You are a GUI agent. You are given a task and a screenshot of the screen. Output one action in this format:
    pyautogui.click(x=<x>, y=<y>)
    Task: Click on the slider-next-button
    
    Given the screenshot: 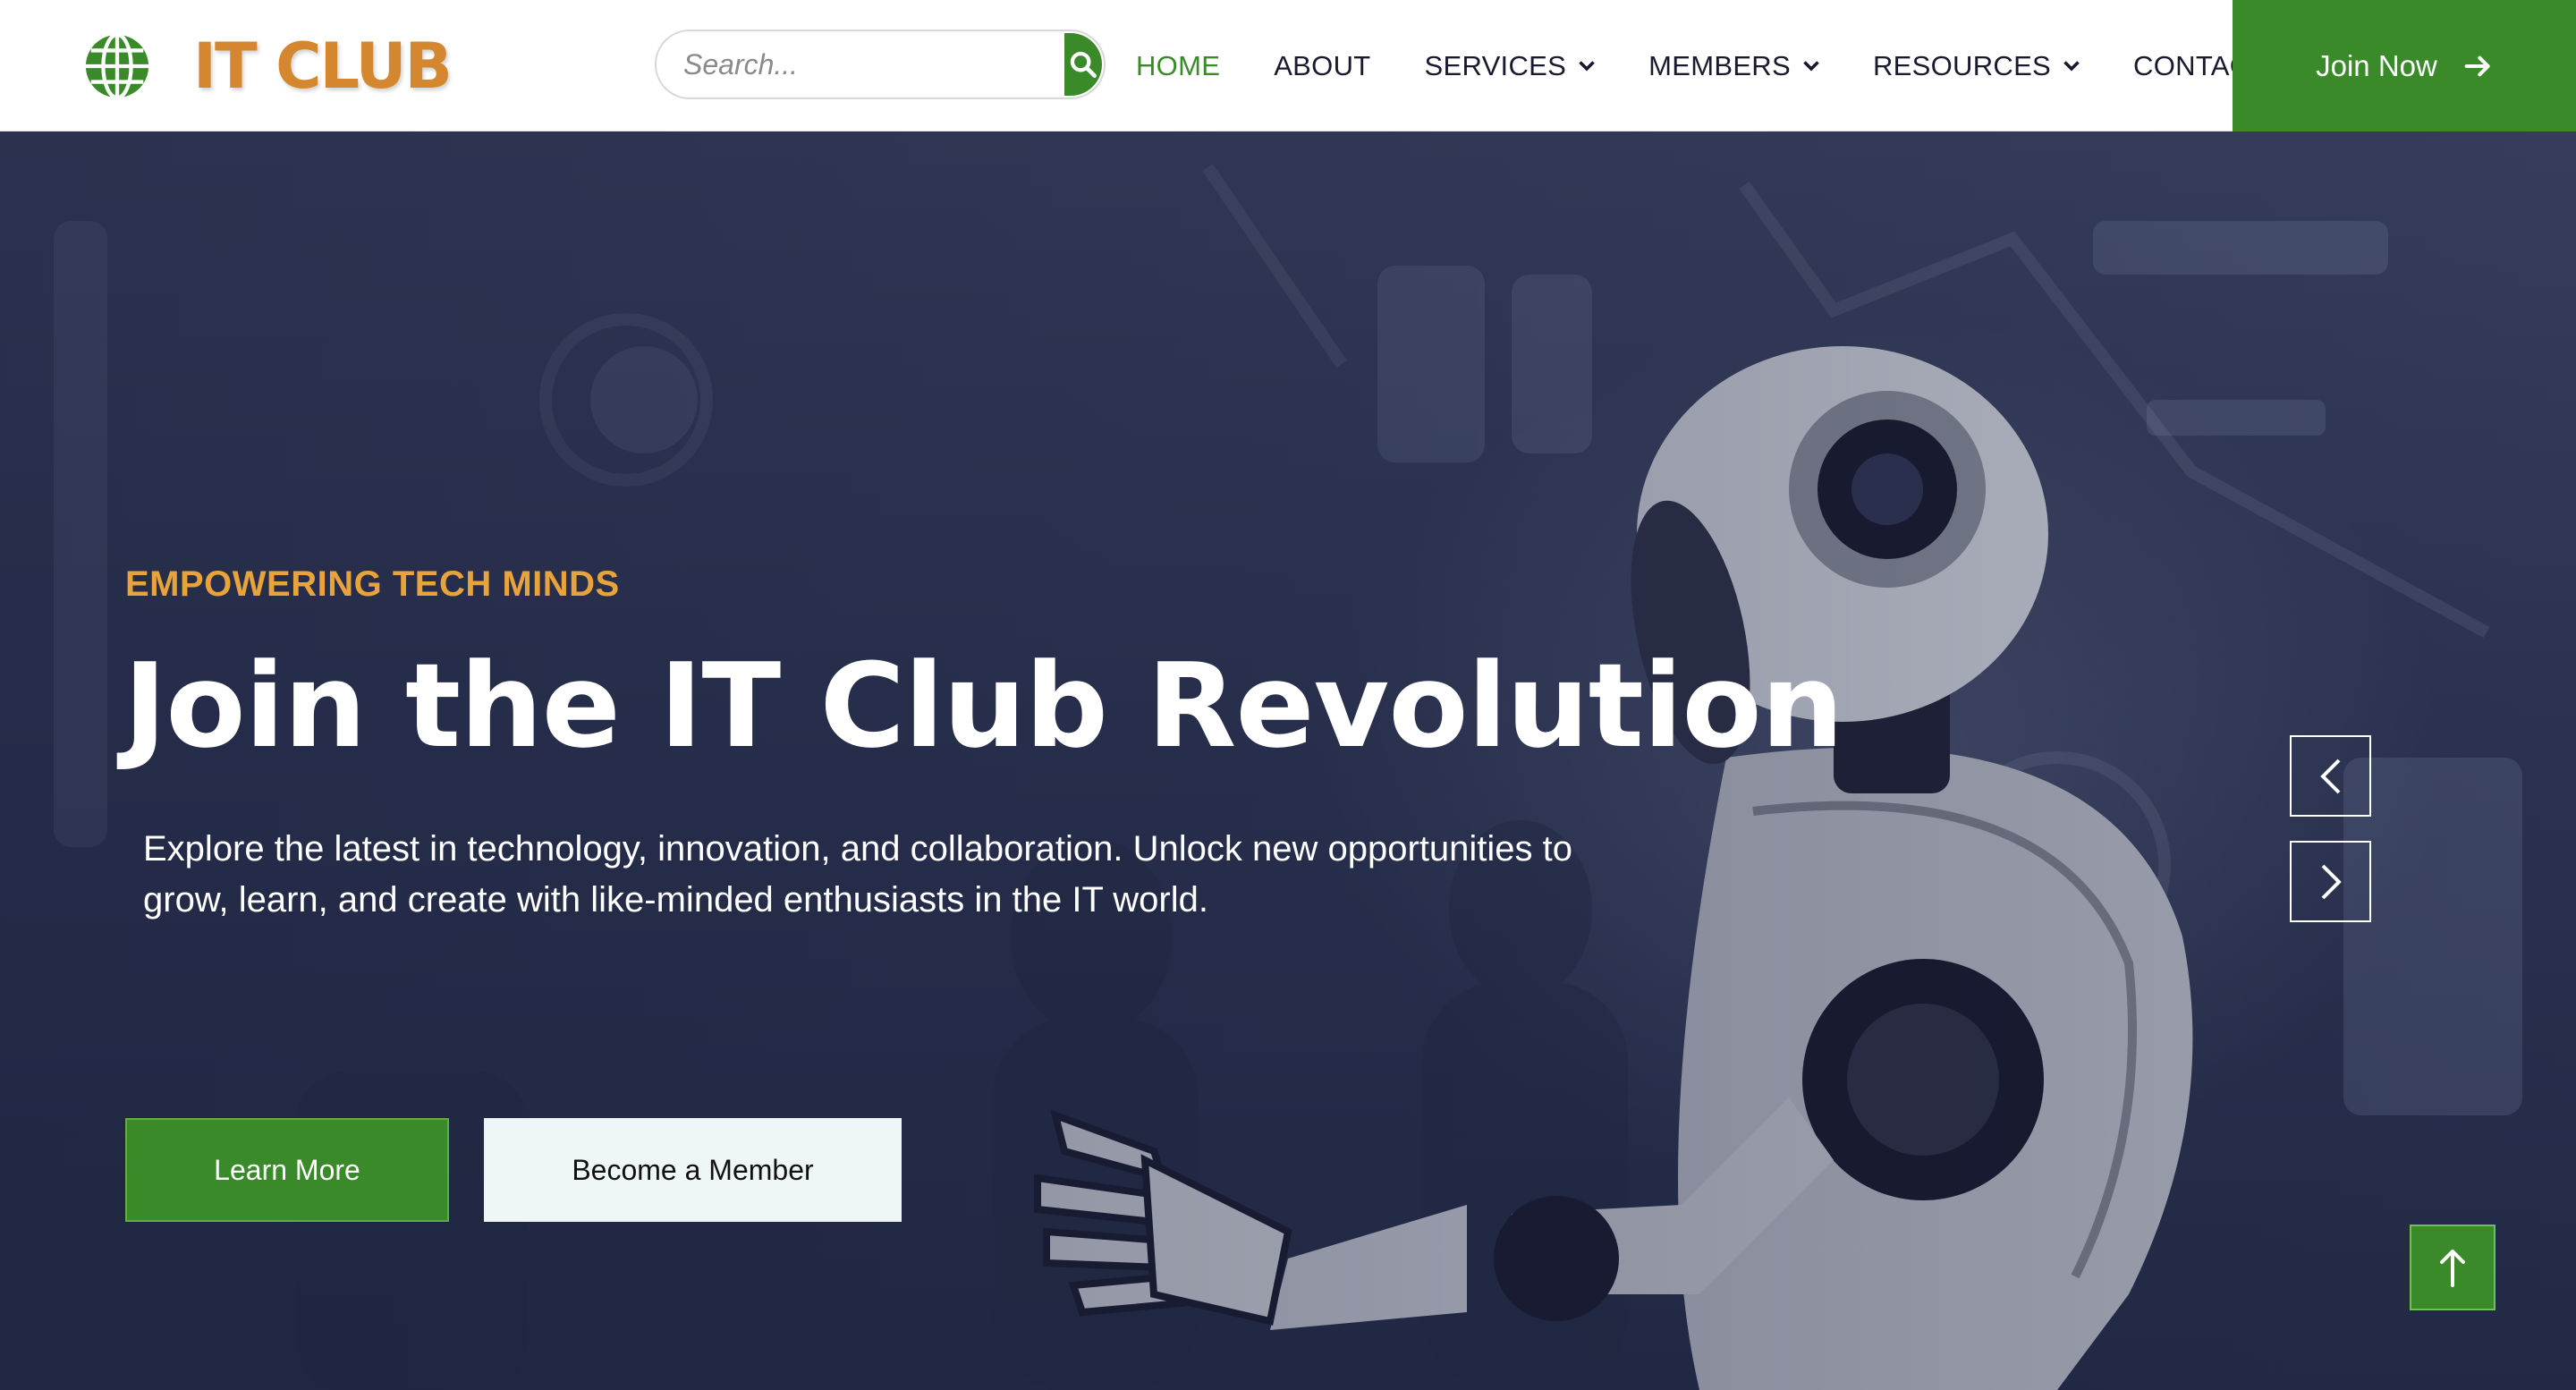 What is the action you would take?
    pyautogui.click(x=2330, y=881)
    